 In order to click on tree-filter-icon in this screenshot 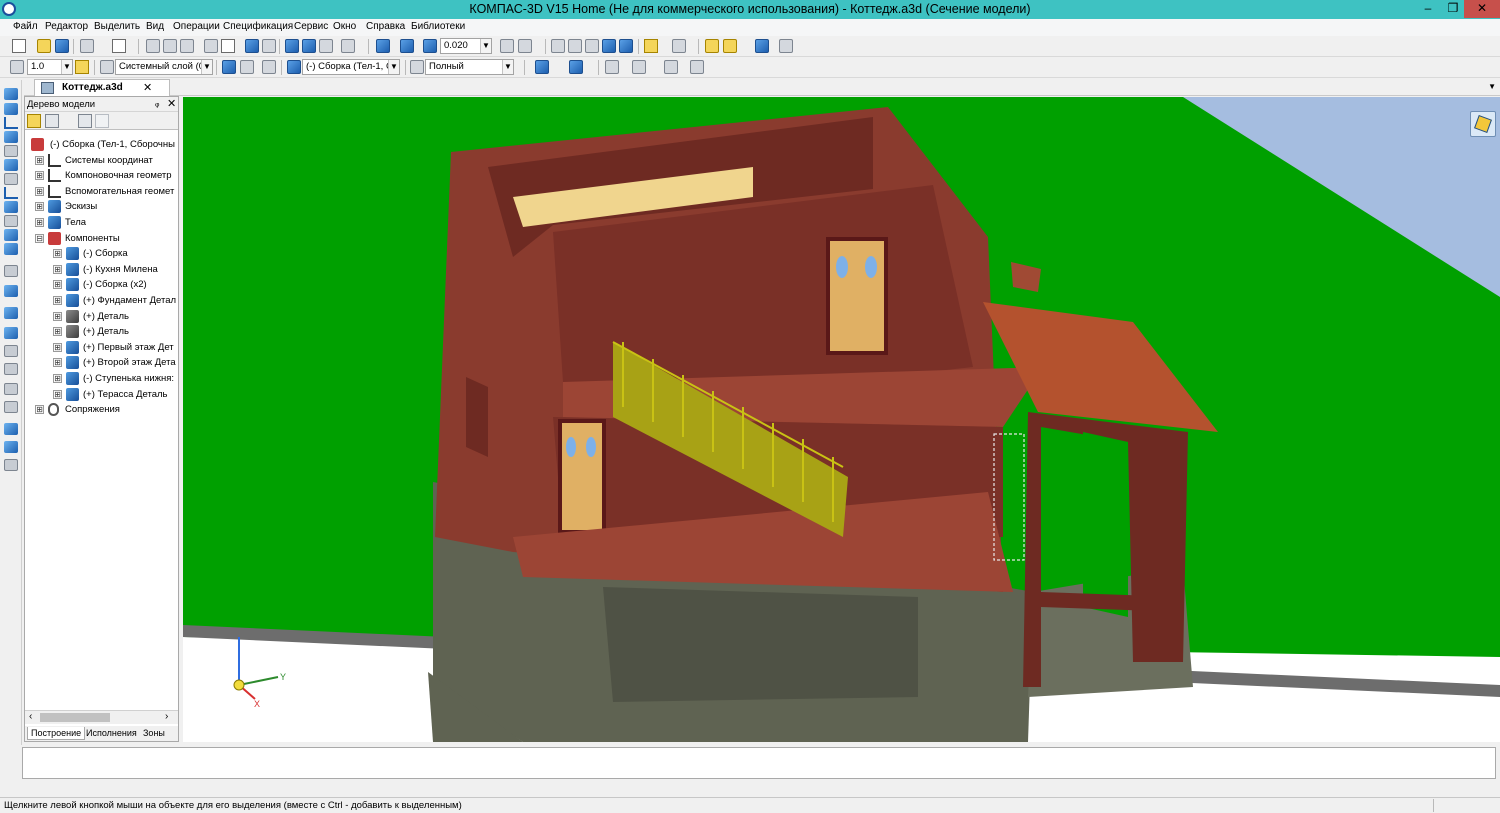, I will do `click(85, 121)`.